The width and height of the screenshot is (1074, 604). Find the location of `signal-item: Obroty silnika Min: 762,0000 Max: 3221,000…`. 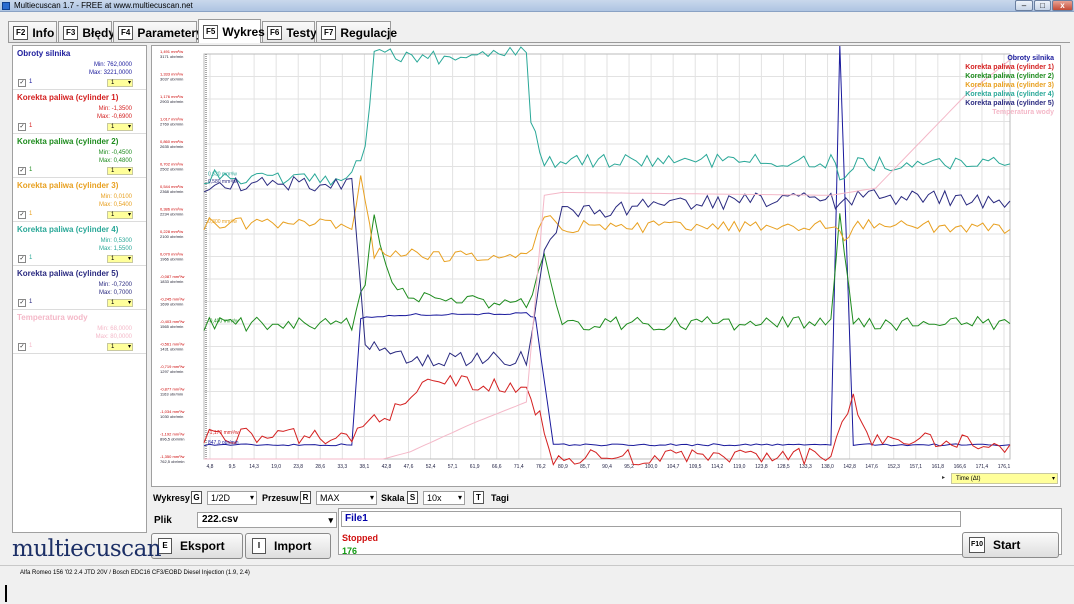

signal-item: Obroty silnika Min: 762,0000 Max: 3221,000… is located at coordinates (79, 68).